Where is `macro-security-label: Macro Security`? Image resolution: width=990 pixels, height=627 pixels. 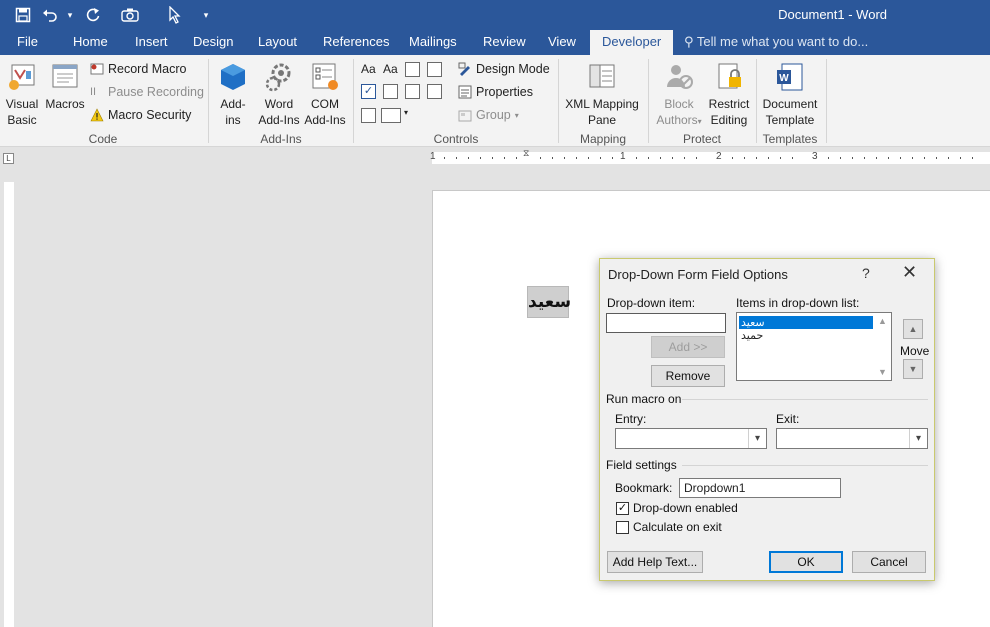 macro-security-label: Macro Security is located at coordinates (150, 115).